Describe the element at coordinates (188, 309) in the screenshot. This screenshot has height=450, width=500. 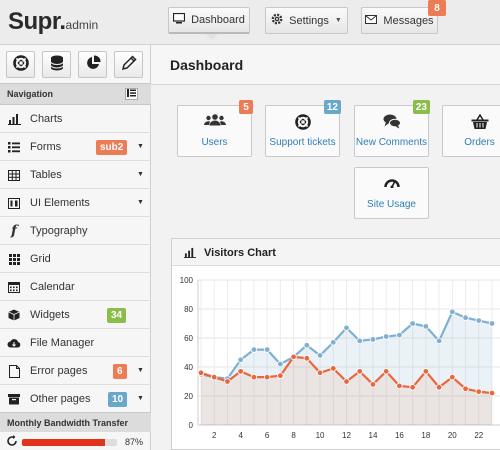
I see `y-tick-label: 80` at that location.